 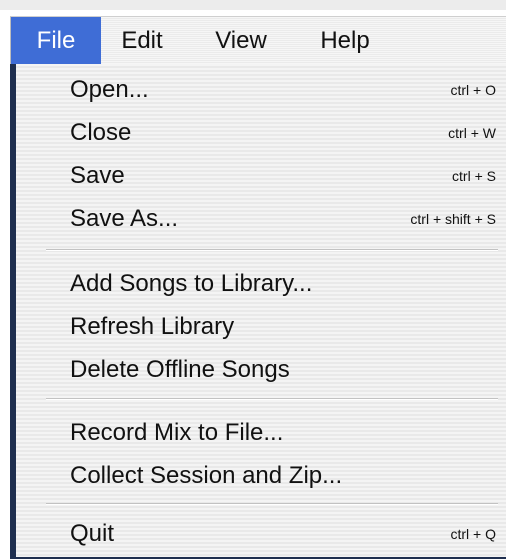 I want to click on menu-item-label: Refresh Library, so click(x=152, y=326).